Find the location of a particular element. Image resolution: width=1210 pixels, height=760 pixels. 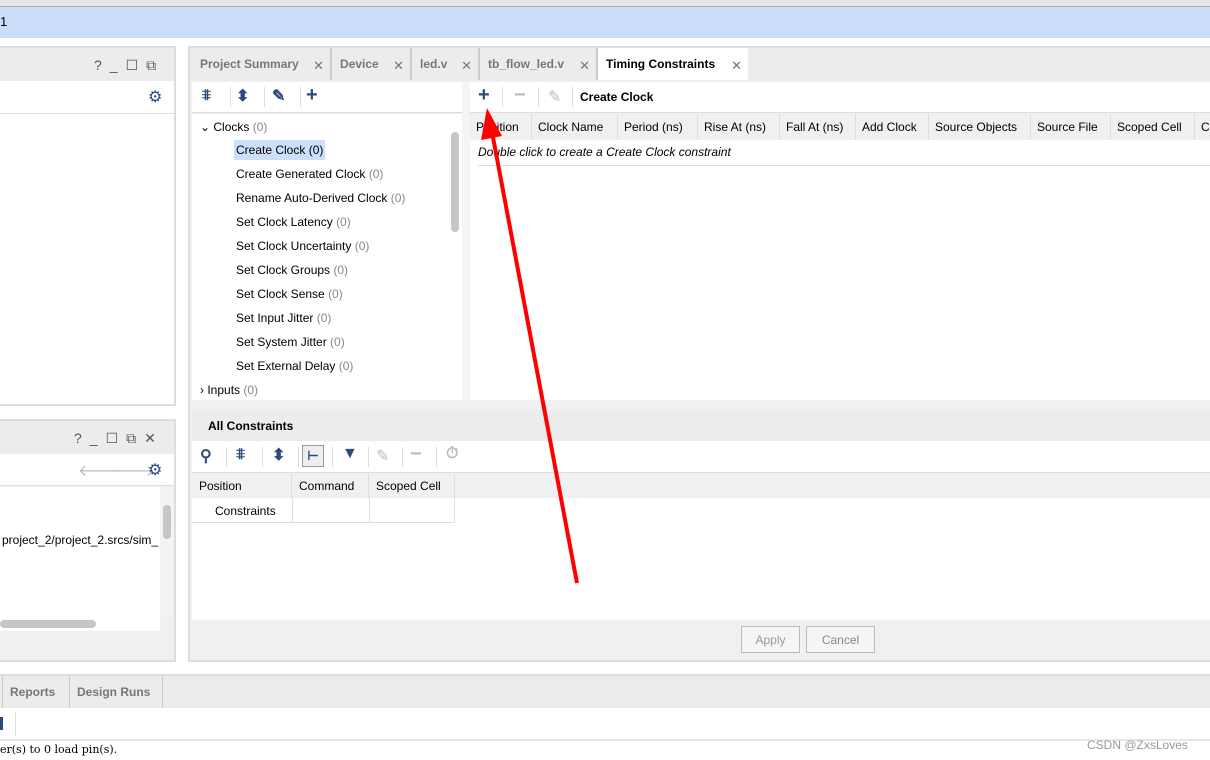

tree-toolbar: ⩨ ⬍ ✎ + is located at coordinates (327, 97).